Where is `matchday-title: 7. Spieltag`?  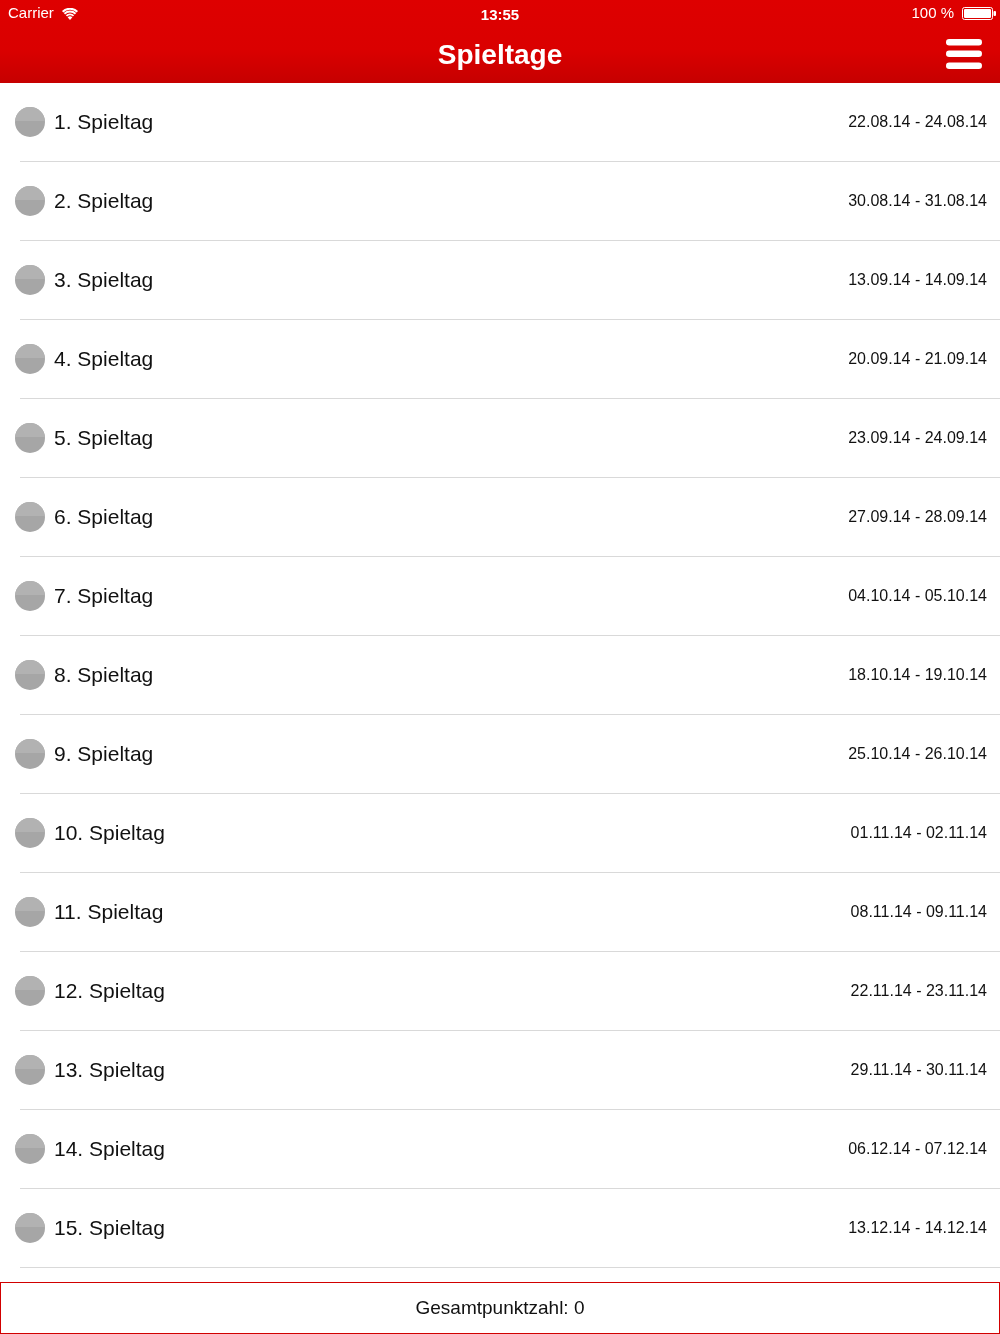
matchday-title: 7. Spieltag is located at coordinates (104, 596).